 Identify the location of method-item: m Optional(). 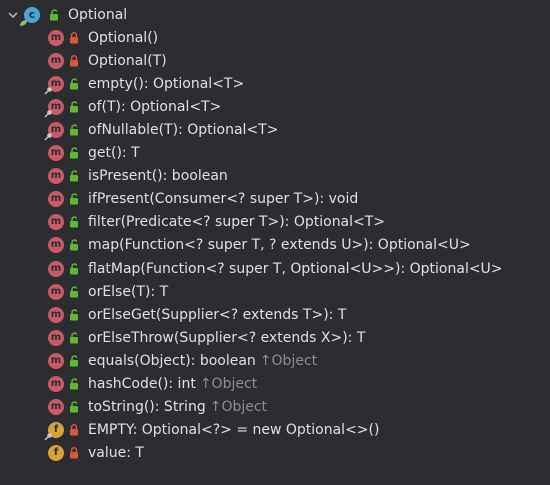
(275, 37).